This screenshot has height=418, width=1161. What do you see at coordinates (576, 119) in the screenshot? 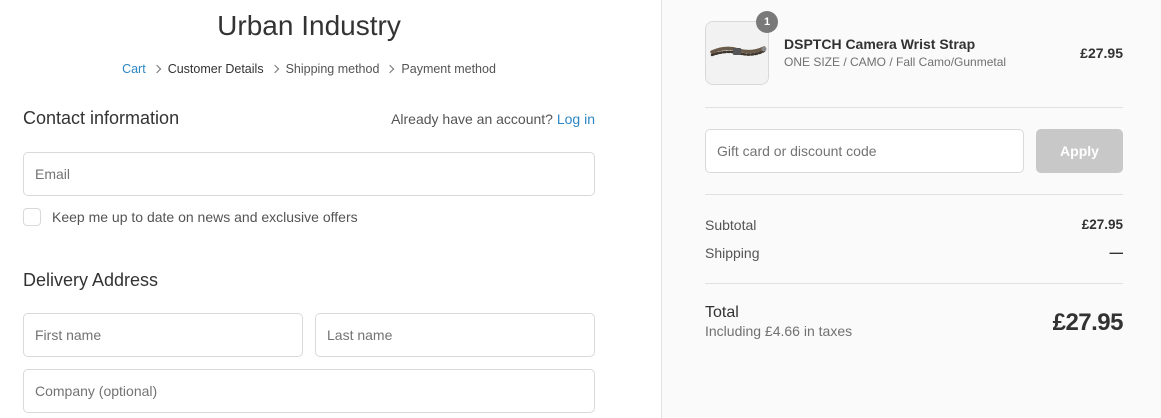
I see `login-link: Log in` at bounding box center [576, 119].